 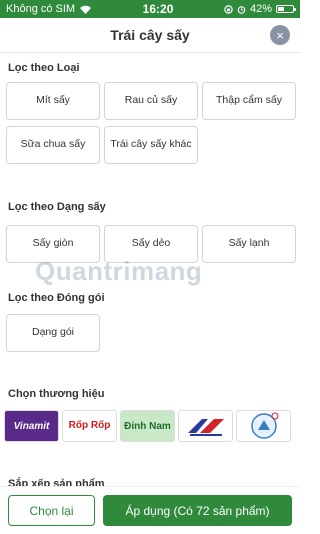 What do you see at coordinates (51, 510) in the screenshot?
I see `reset-button: Chọn lại` at bounding box center [51, 510].